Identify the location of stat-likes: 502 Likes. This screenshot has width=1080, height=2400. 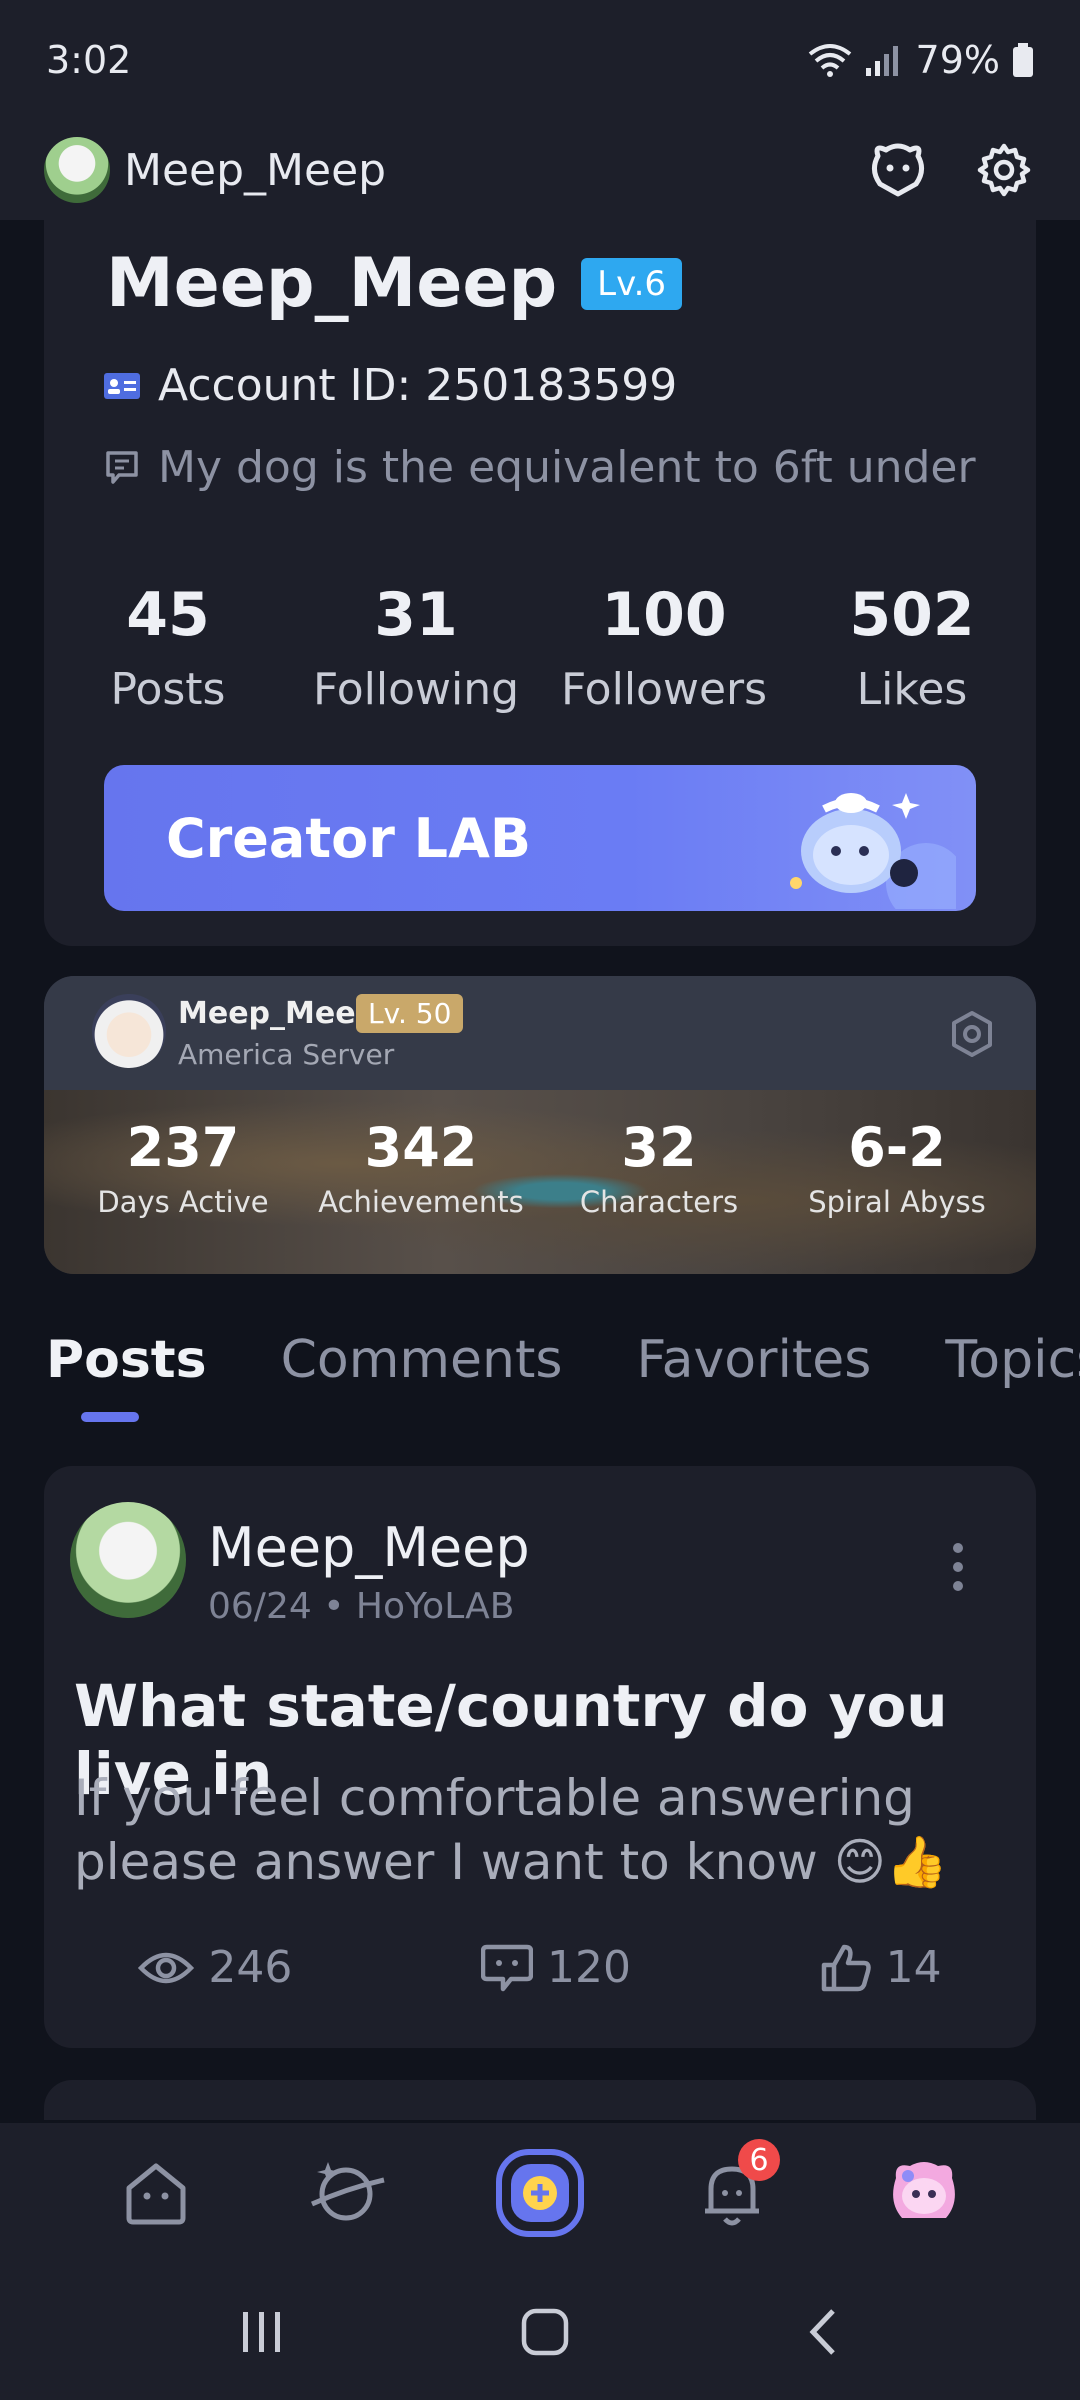
(912, 647).